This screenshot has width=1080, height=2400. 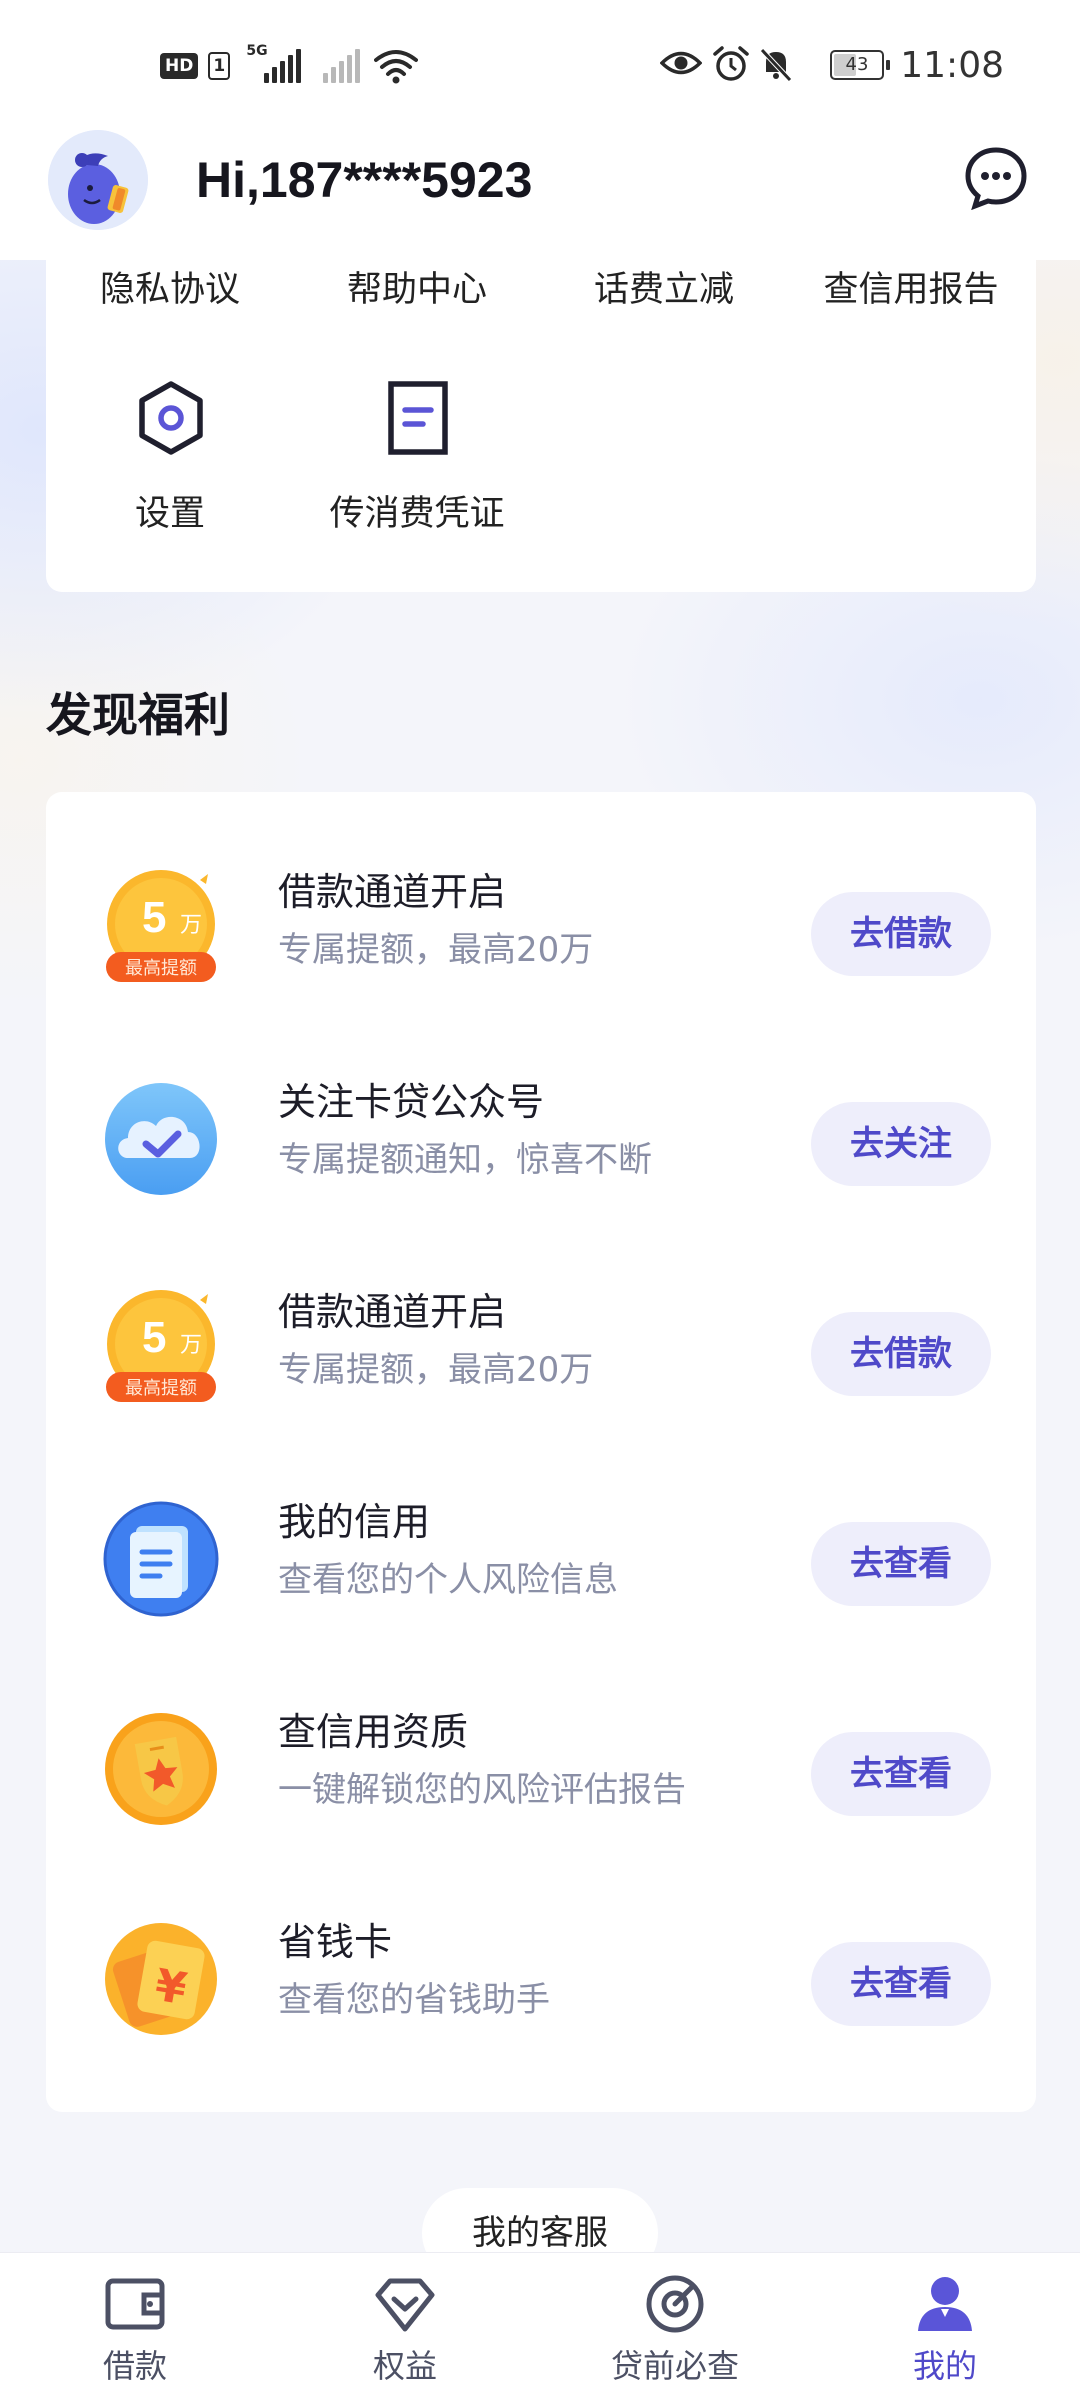 I want to click on tab-pre-loan-check: 贷前必查, so click(x=675, y=2326).